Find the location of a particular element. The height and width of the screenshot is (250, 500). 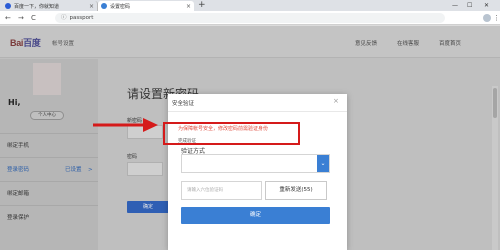

password-label: 密码 is located at coordinates (132, 157).